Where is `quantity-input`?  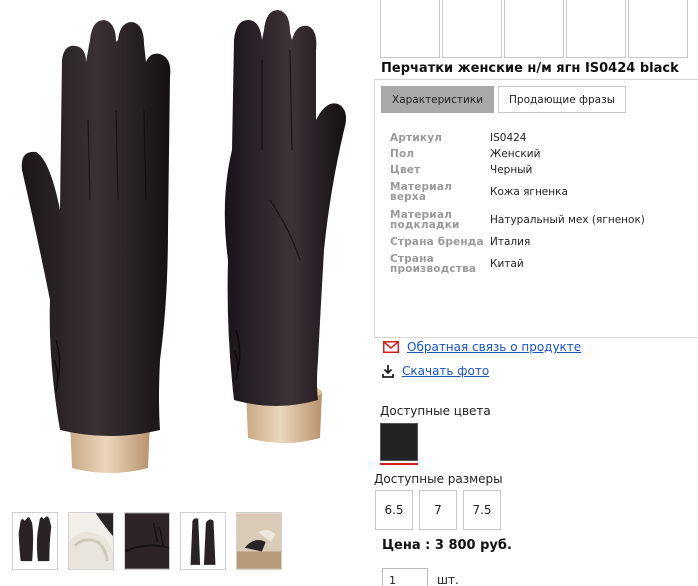 quantity-input is located at coordinates (405, 577).